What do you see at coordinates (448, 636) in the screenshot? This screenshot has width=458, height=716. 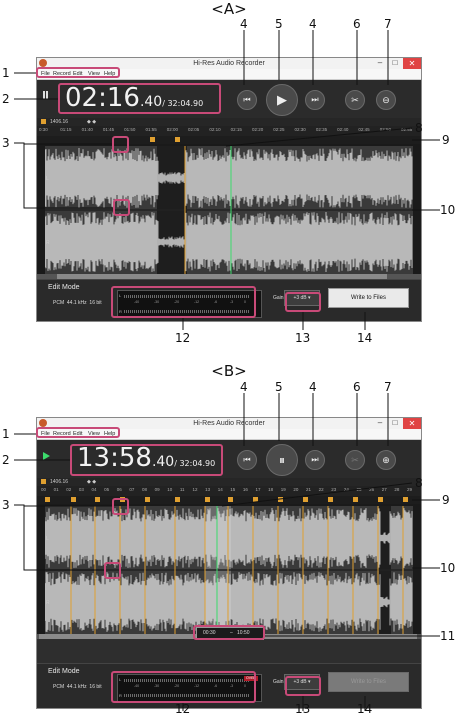 I see `callout-11: 11` at bounding box center [448, 636].